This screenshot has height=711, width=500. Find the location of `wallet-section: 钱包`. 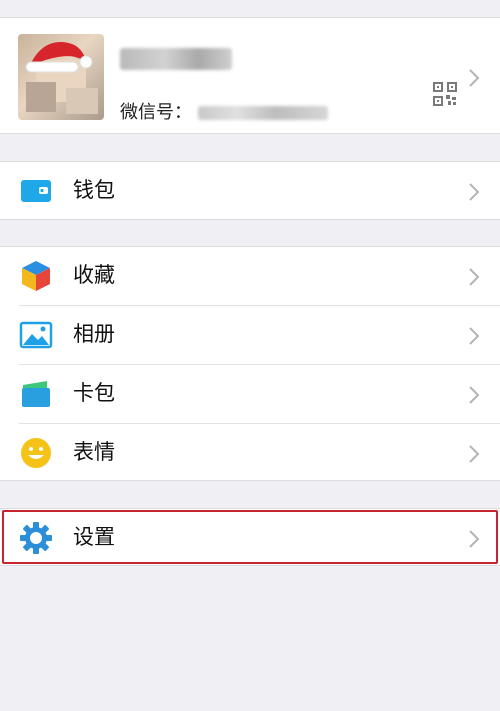

wallet-section: 钱包 is located at coordinates (250, 190).